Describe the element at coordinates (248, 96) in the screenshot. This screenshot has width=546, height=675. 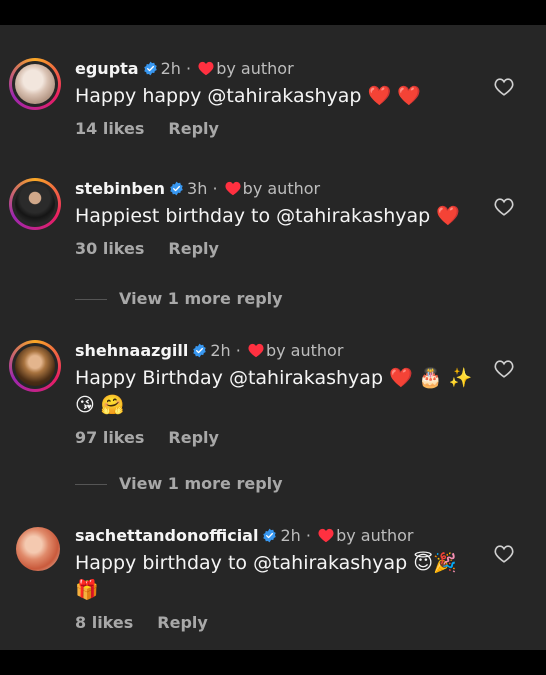
I see `comment-text: Happy happy @tahirakashyap ❤️ ❤️` at that location.